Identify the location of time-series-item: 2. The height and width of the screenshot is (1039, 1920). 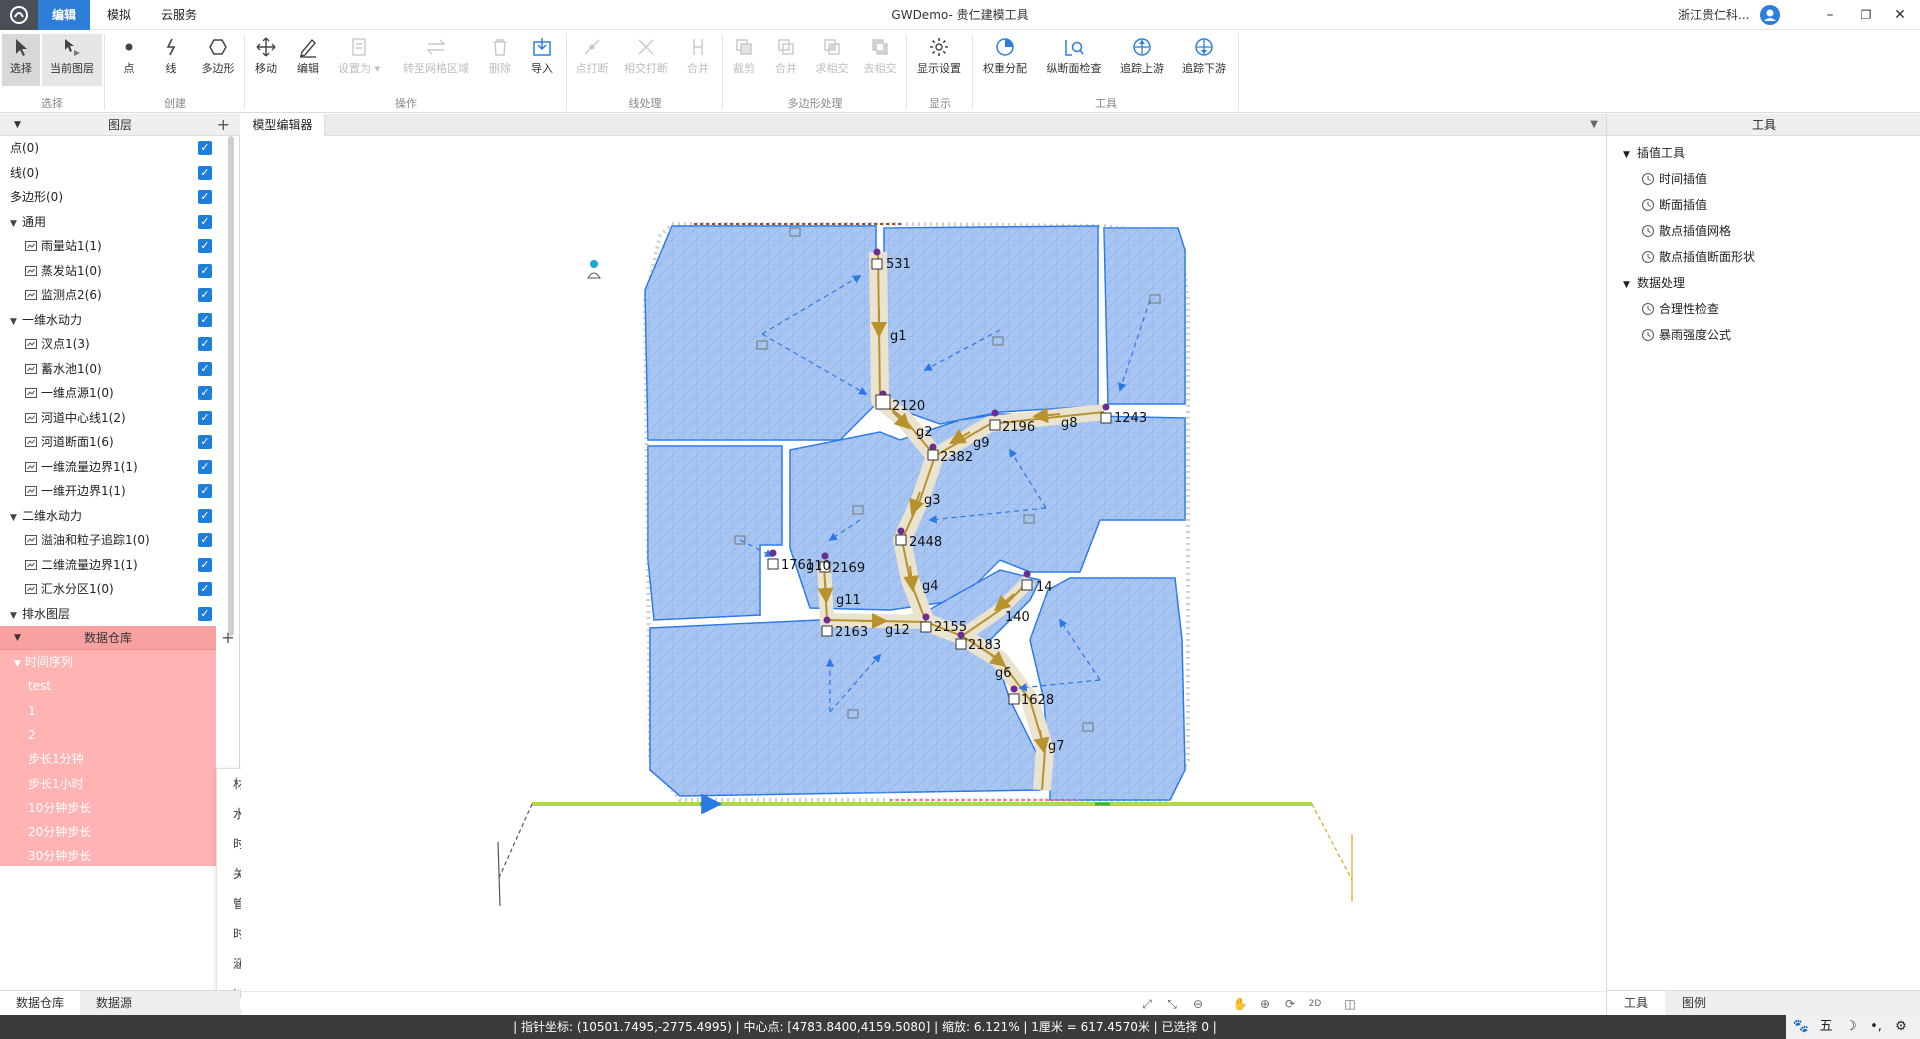
(108, 735).